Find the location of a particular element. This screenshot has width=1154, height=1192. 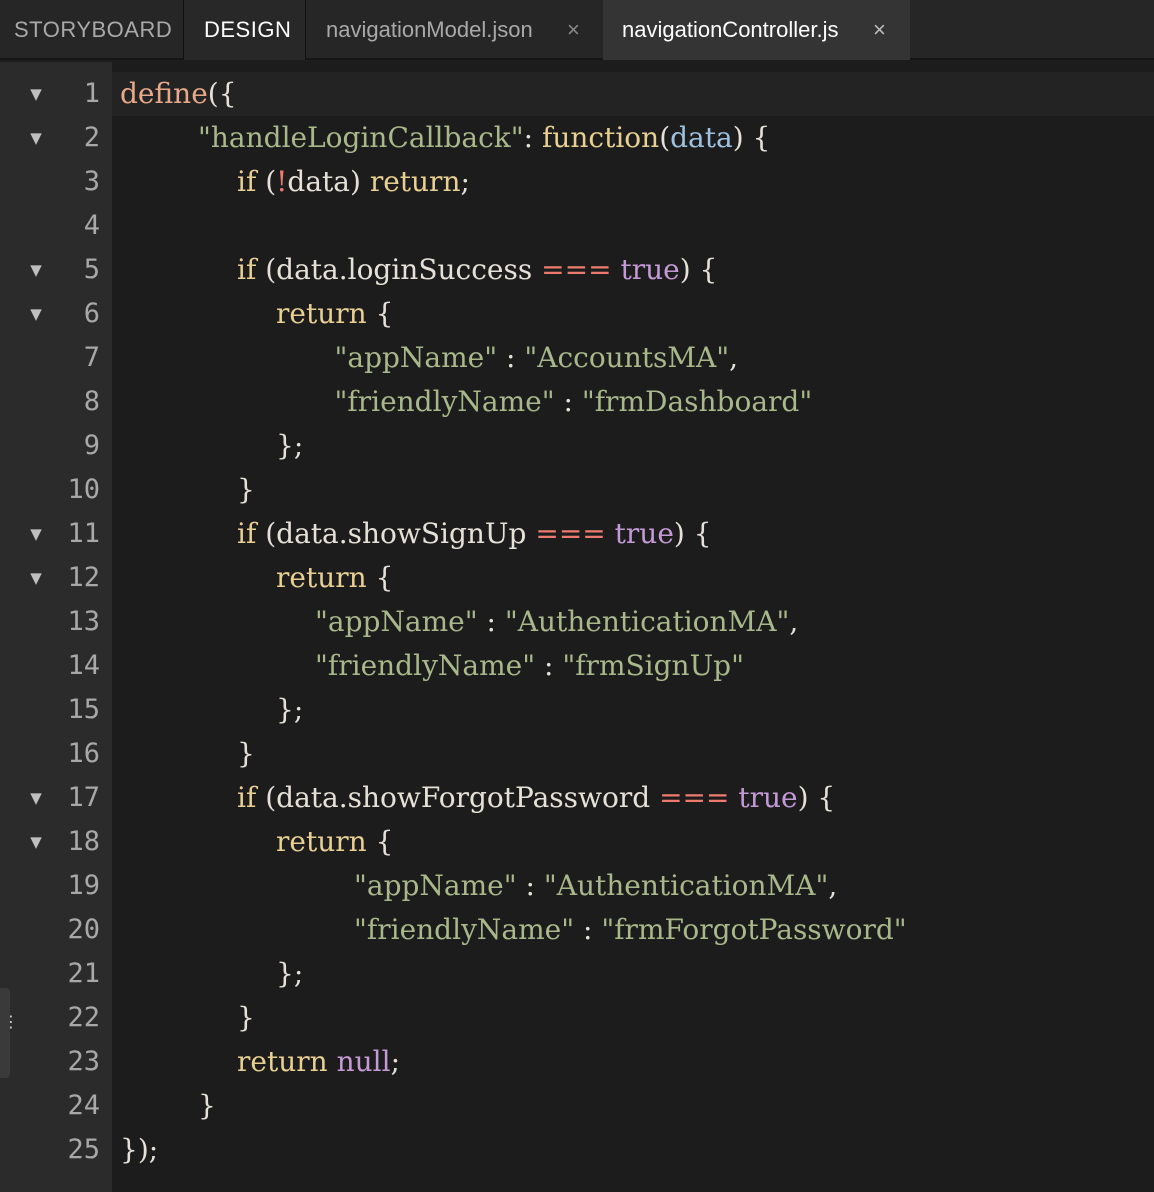

line-number: 3 is located at coordinates (91, 181).